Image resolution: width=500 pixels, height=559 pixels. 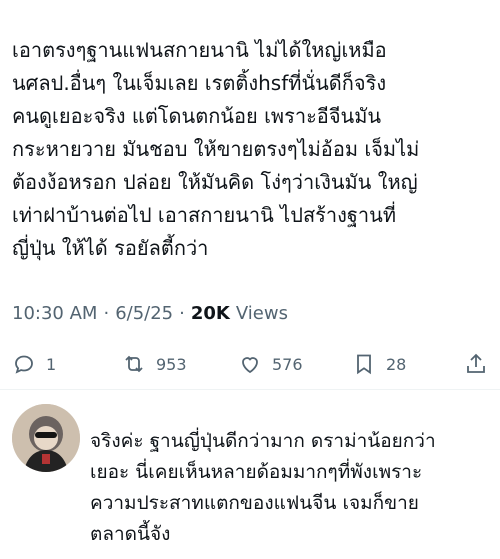 What do you see at coordinates (54, 313) in the screenshot?
I see `tweet-time: 10:30 AM` at bounding box center [54, 313].